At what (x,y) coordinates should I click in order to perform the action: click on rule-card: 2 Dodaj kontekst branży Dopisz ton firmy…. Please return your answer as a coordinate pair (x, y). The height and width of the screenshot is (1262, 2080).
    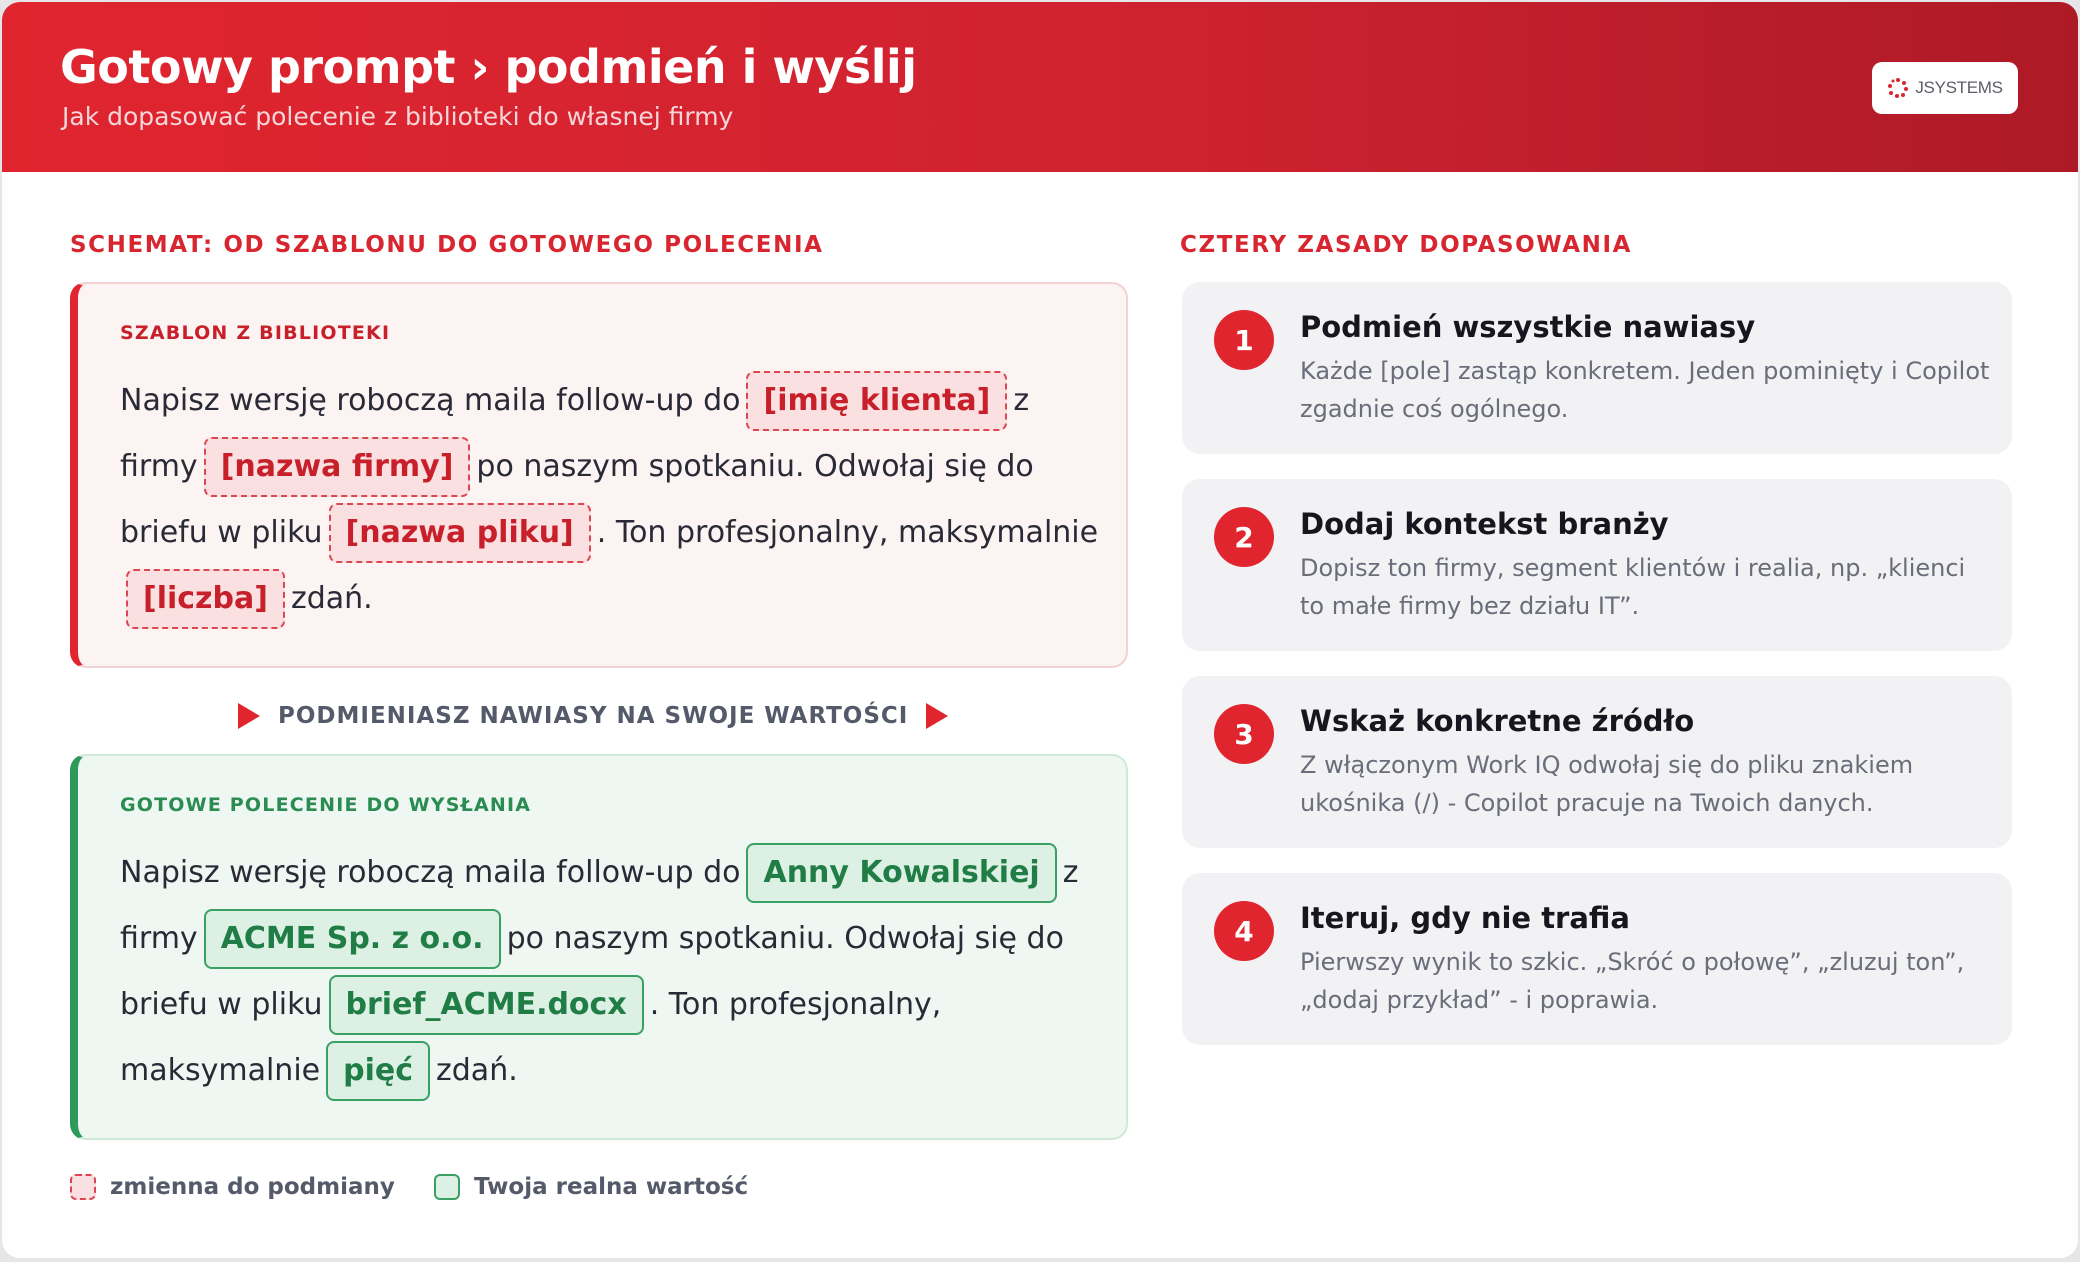
    Looking at the image, I should click on (1597, 565).